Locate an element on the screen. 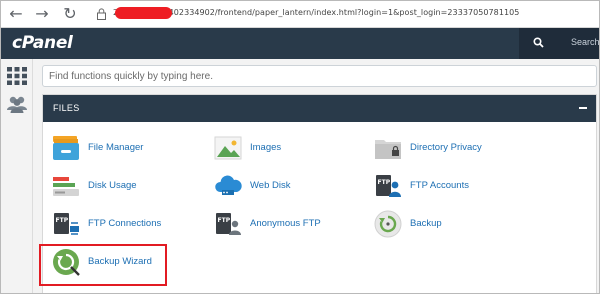 This screenshot has height=294, width=600. web-disk-link: Web Disk is located at coordinates (288, 186).